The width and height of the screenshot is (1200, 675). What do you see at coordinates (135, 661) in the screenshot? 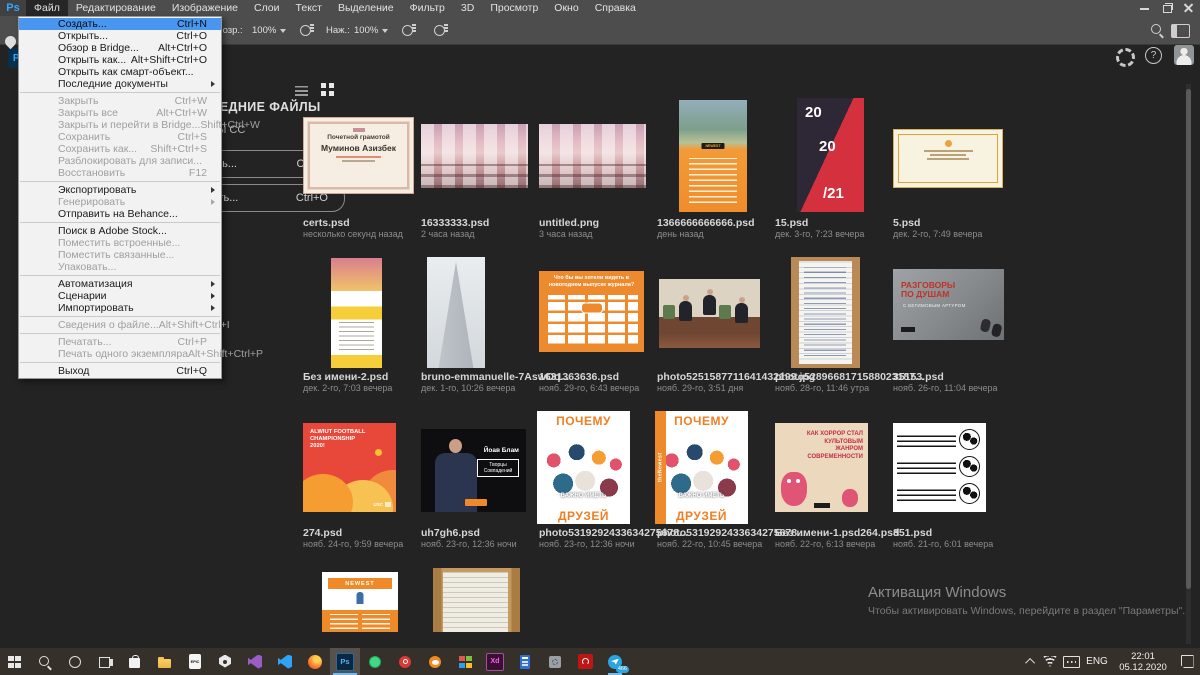
I see `store-icon` at bounding box center [135, 661].